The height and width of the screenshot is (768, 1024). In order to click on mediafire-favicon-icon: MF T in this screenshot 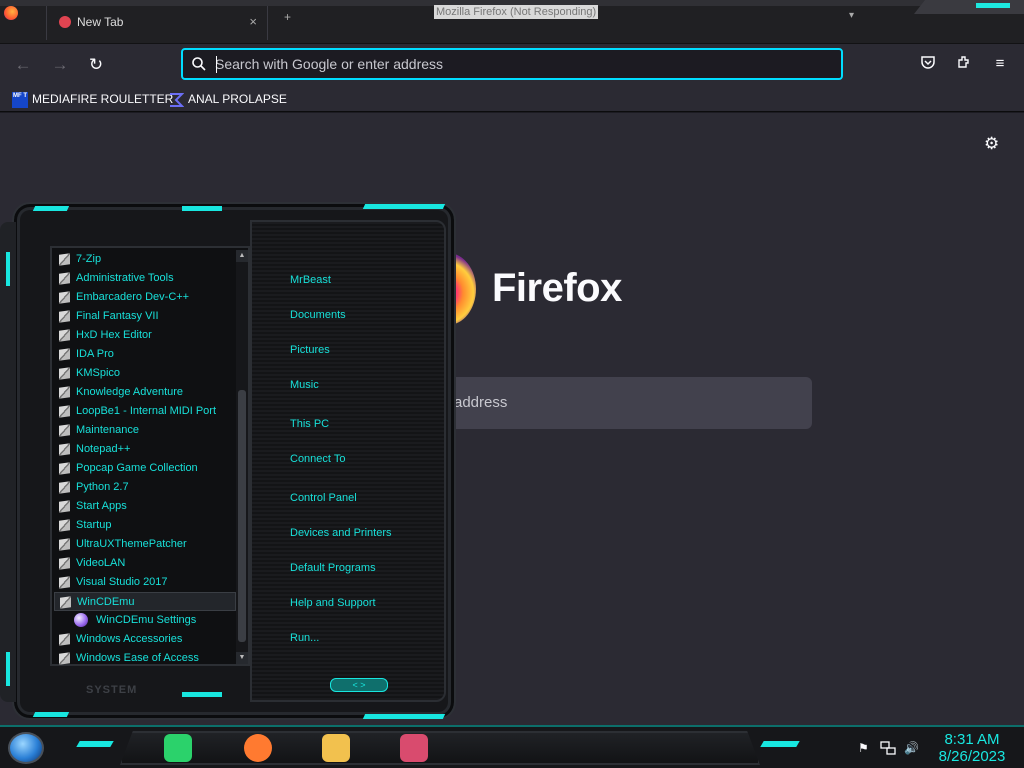, I will do `click(20, 99)`.